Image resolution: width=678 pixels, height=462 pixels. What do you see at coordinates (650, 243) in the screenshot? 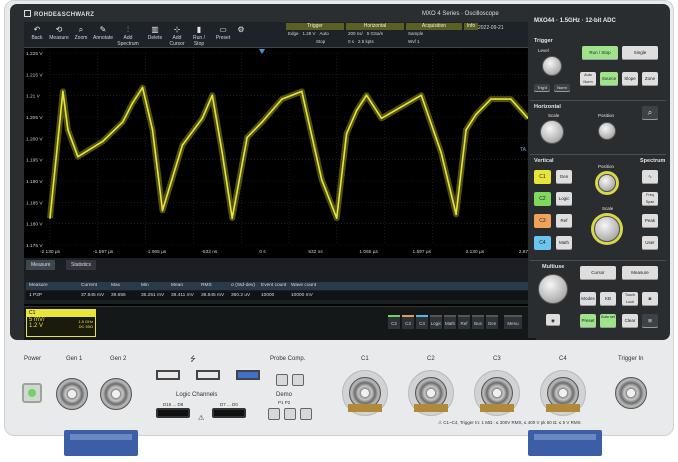
I see `user-key: User` at bounding box center [650, 243].